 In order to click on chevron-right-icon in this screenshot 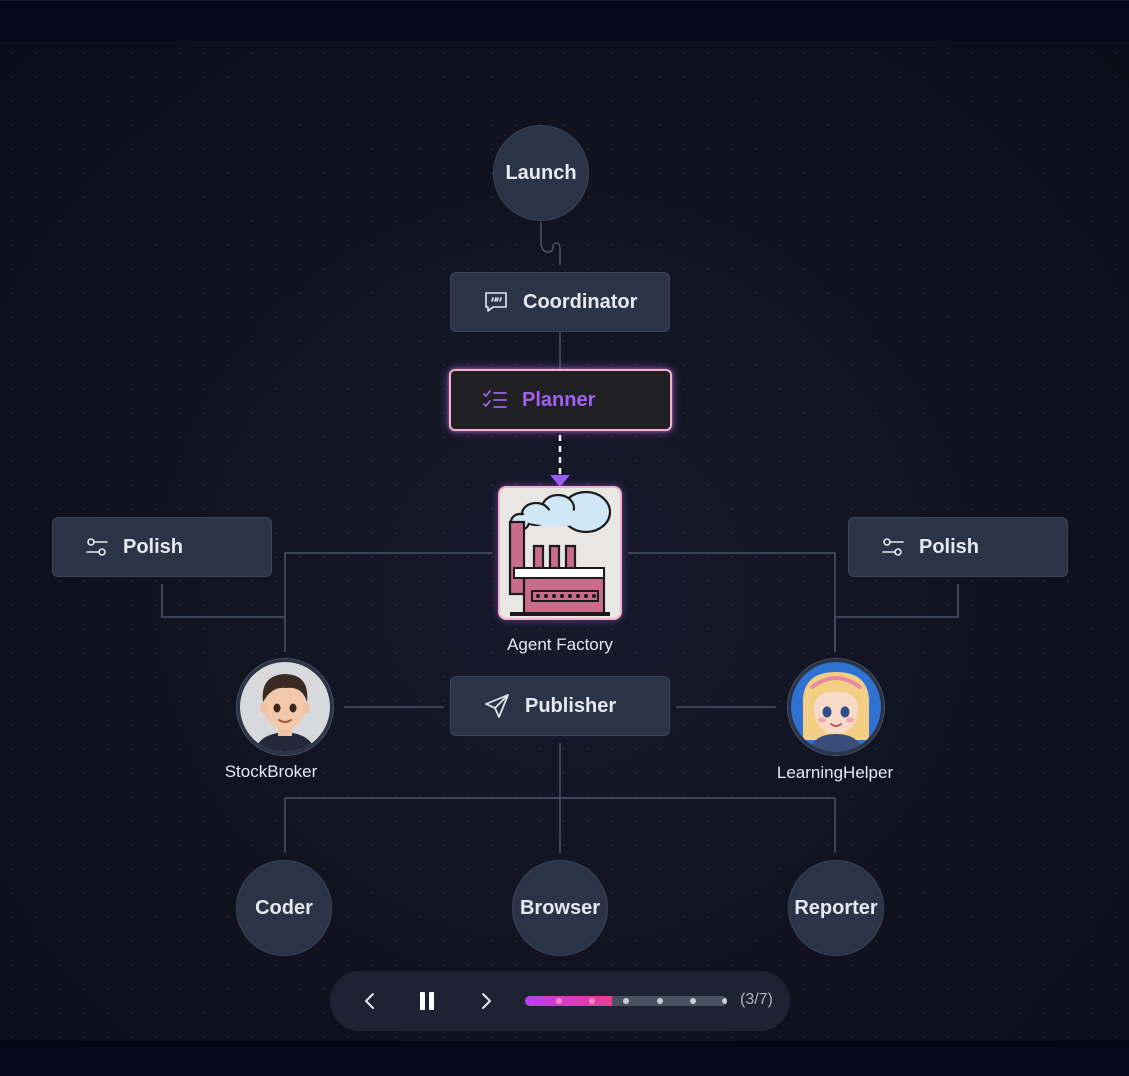, I will do `click(486, 1001)`.